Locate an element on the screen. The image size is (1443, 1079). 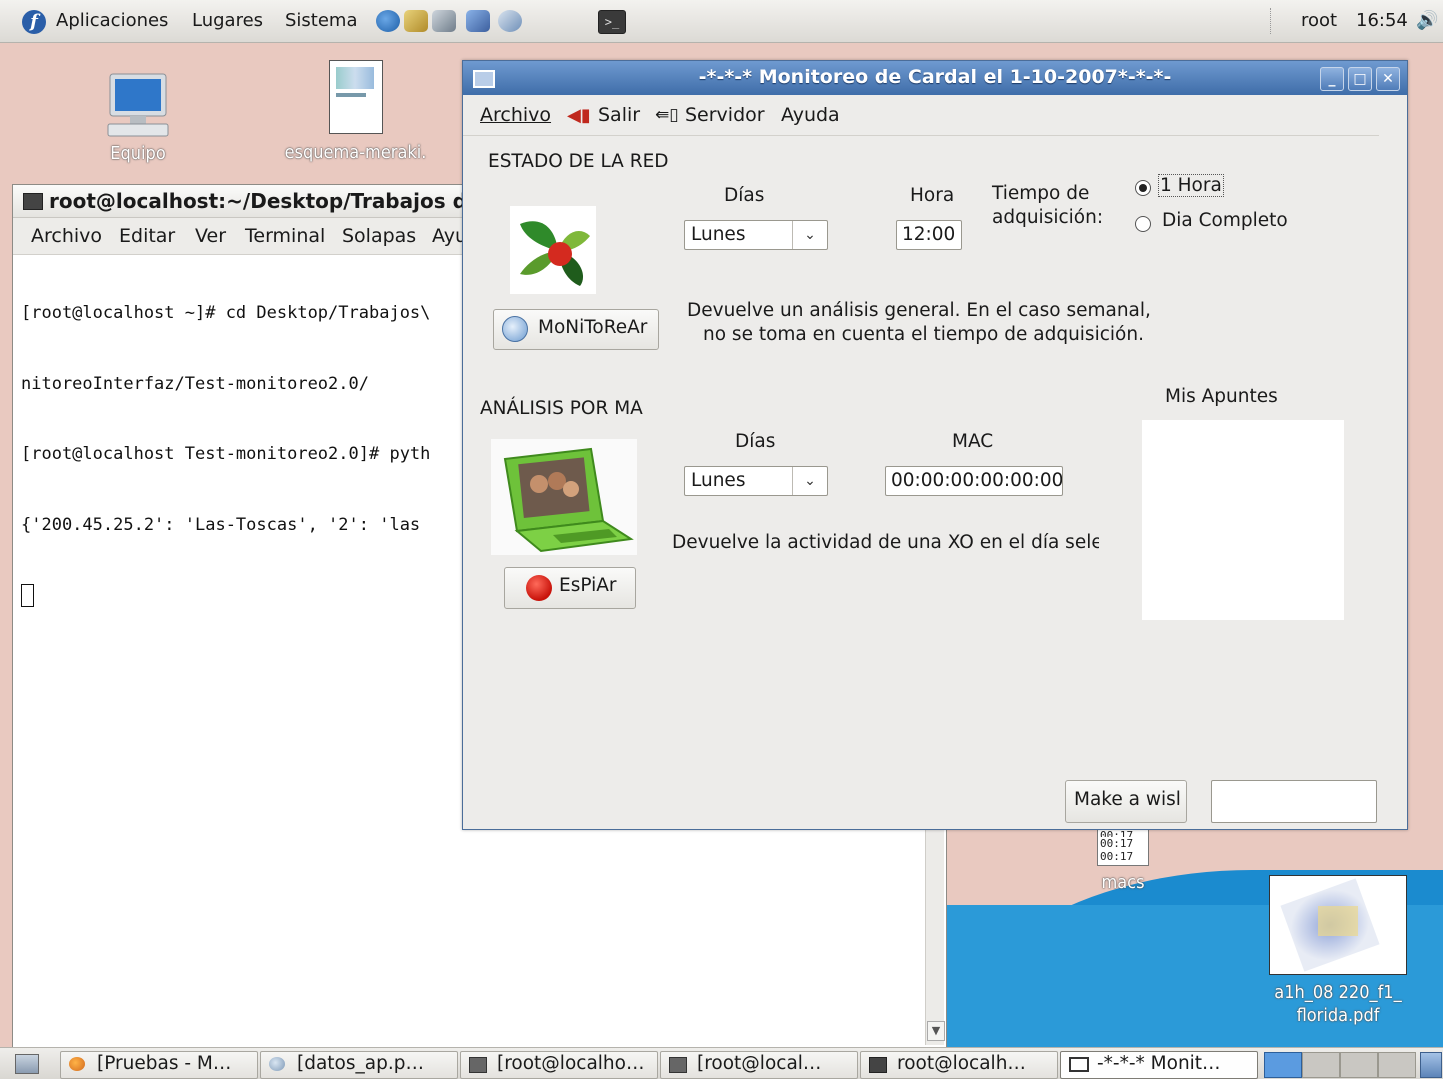
terminal-line: nitoreoInterfaz/Test-monitoreo2.0/ is located at coordinates (195, 383).